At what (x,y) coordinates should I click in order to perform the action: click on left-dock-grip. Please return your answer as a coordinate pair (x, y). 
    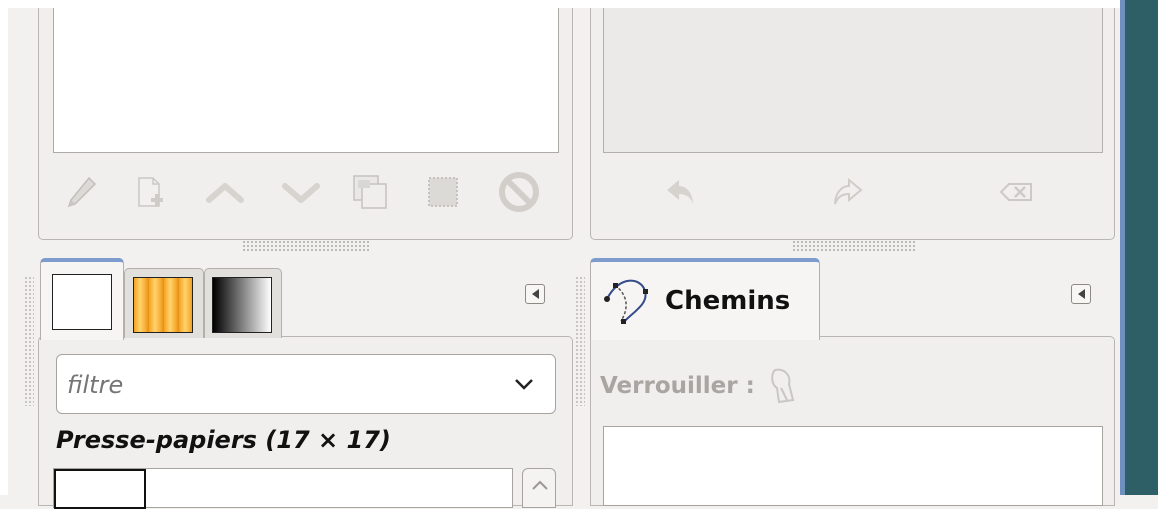
    Looking at the image, I should click on (29, 341).